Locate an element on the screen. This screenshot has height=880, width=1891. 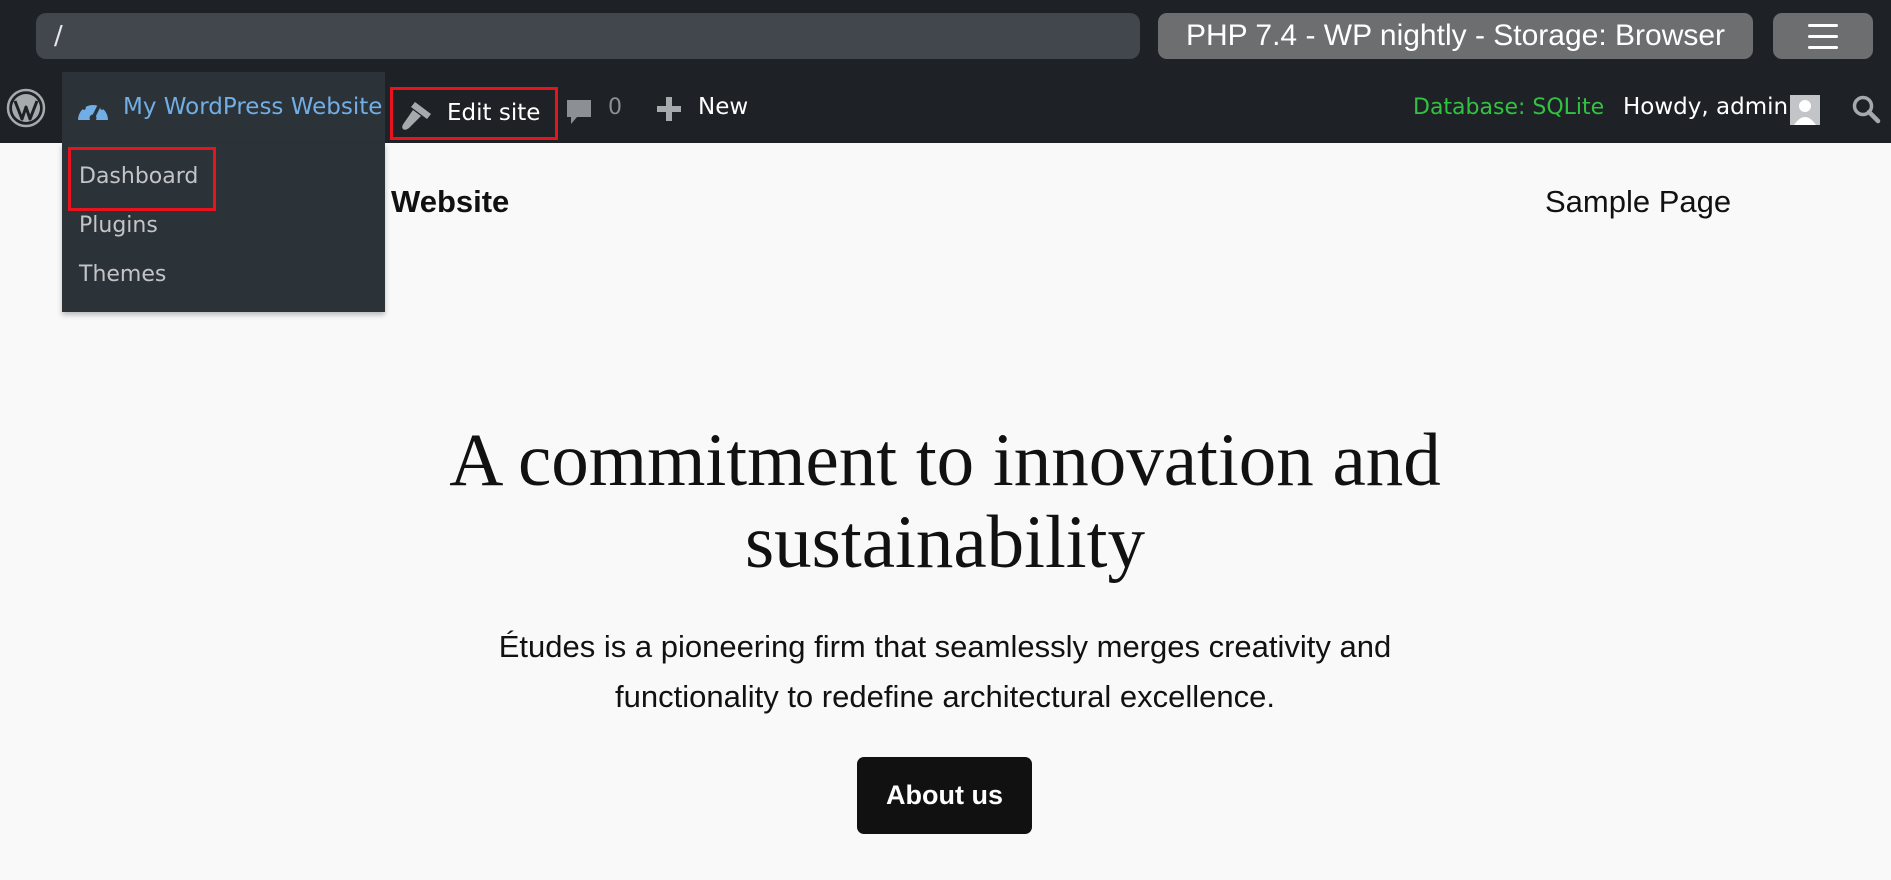
site-dropdown-menu: Dashboard Plugins Themes is located at coordinates (223, 227).